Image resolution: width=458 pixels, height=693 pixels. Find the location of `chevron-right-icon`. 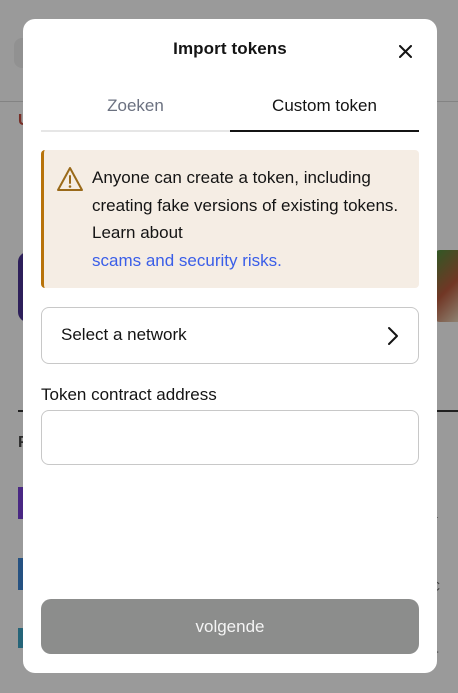

chevron-right-icon is located at coordinates (393, 336).